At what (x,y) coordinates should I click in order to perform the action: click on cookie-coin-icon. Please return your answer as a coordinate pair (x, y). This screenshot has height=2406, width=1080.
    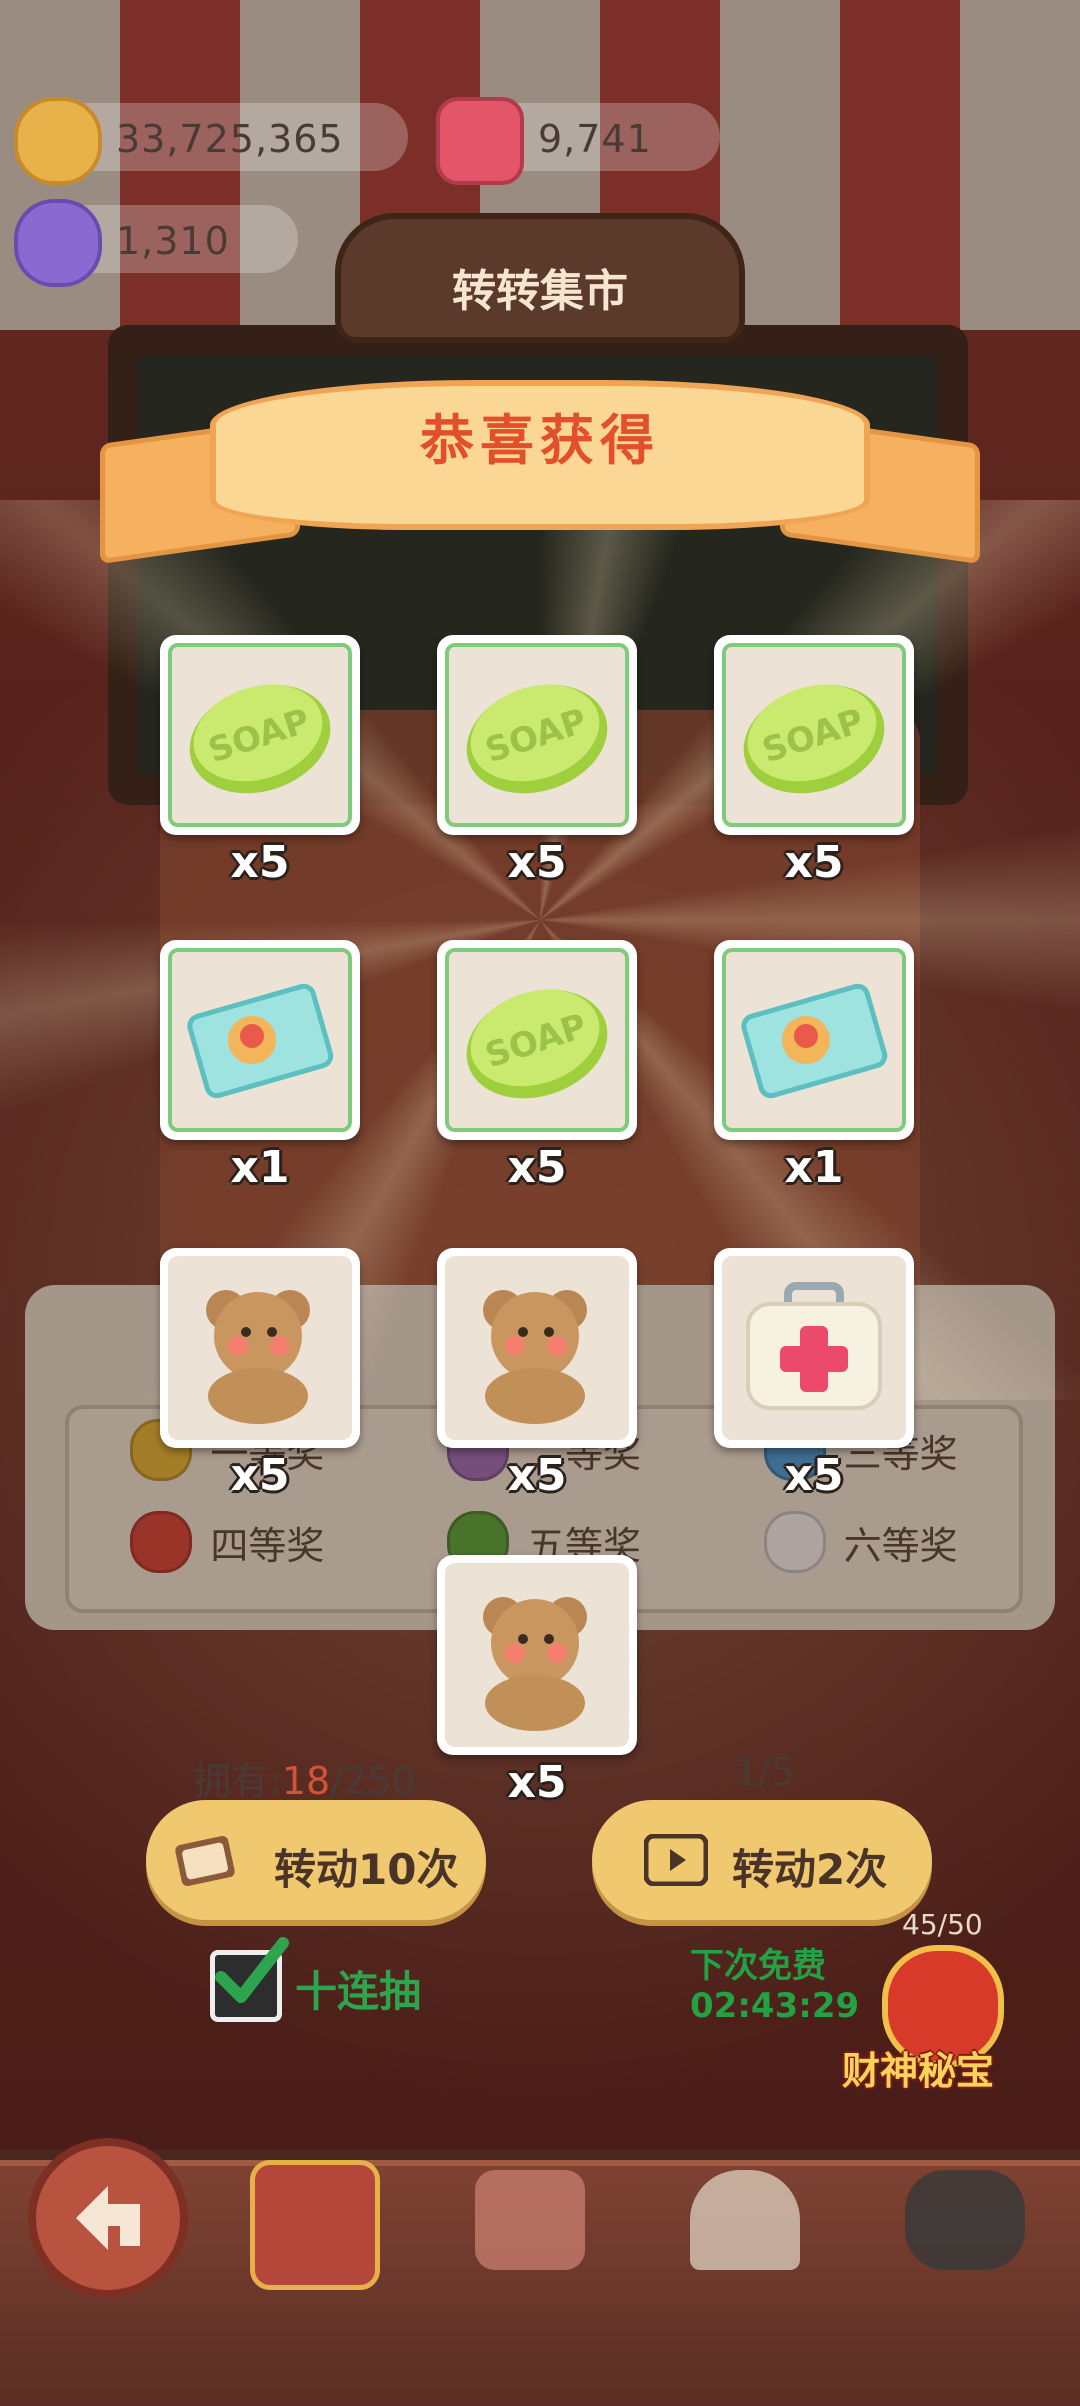
    Looking at the image, I should click on (58, 141).